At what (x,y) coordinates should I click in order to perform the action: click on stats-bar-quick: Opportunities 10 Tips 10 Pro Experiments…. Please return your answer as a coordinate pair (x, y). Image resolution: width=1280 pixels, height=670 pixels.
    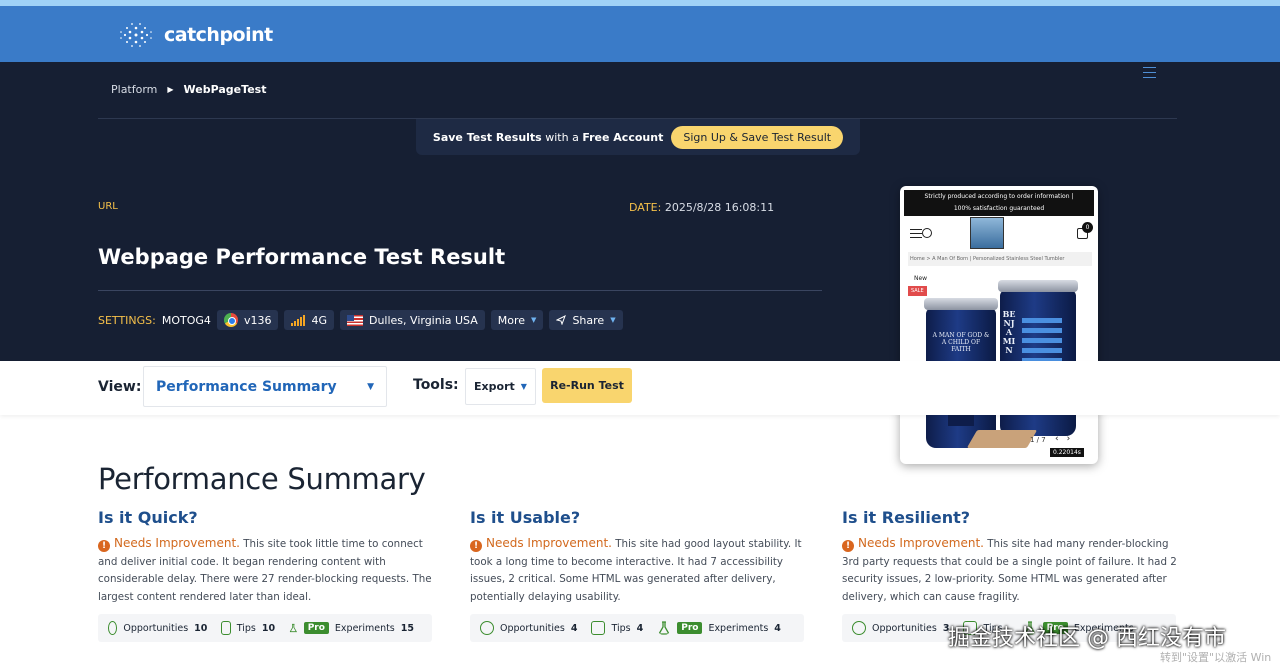
    Looking at the image, I should click on (265, 628).